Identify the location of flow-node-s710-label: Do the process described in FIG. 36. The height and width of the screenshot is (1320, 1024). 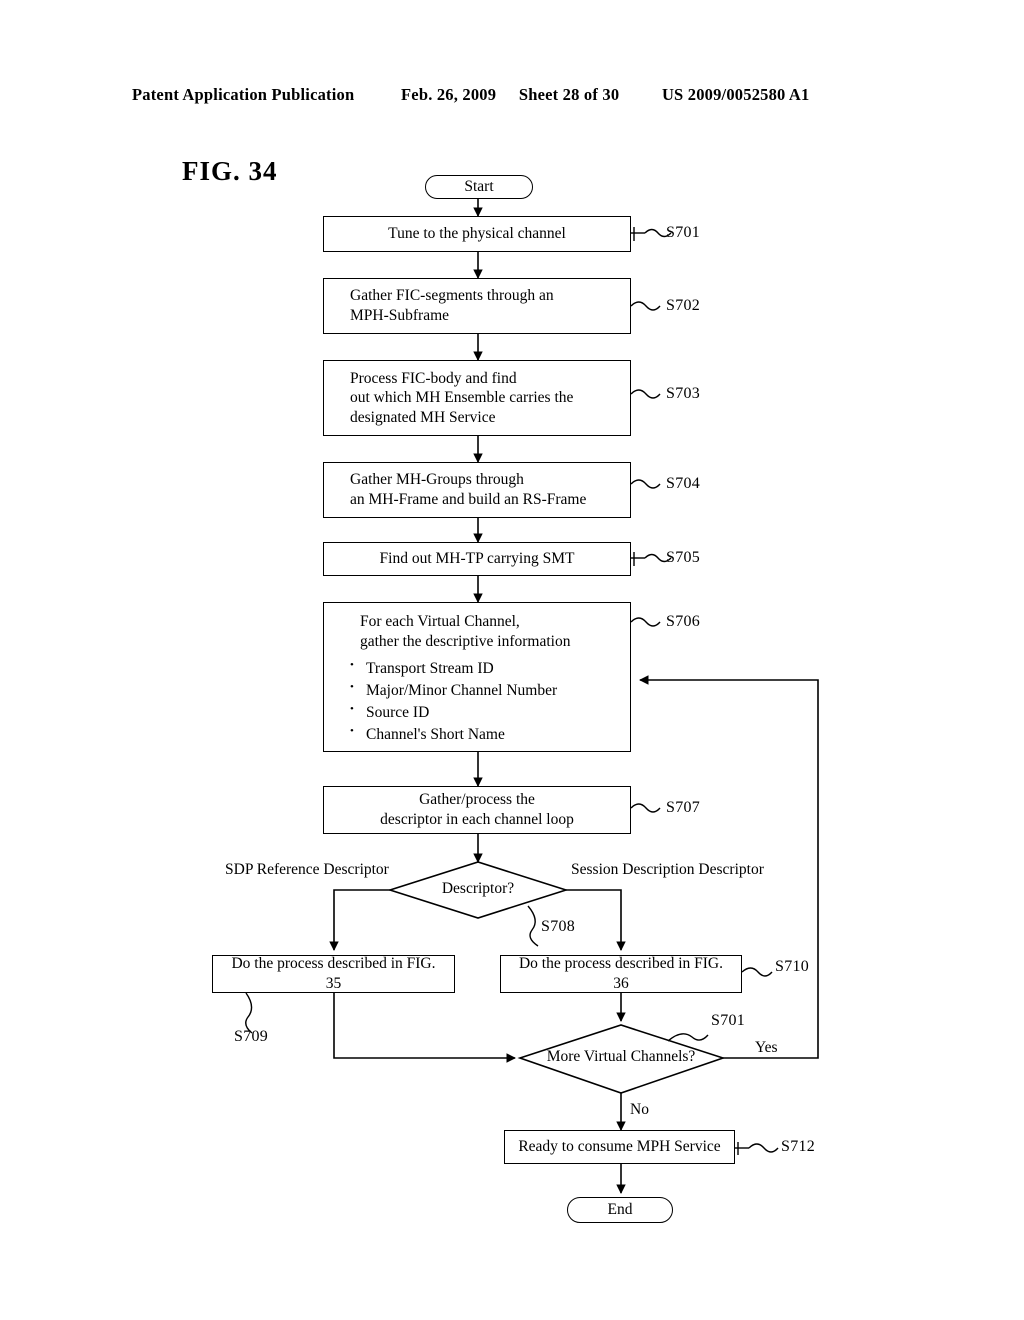
(621, 973).